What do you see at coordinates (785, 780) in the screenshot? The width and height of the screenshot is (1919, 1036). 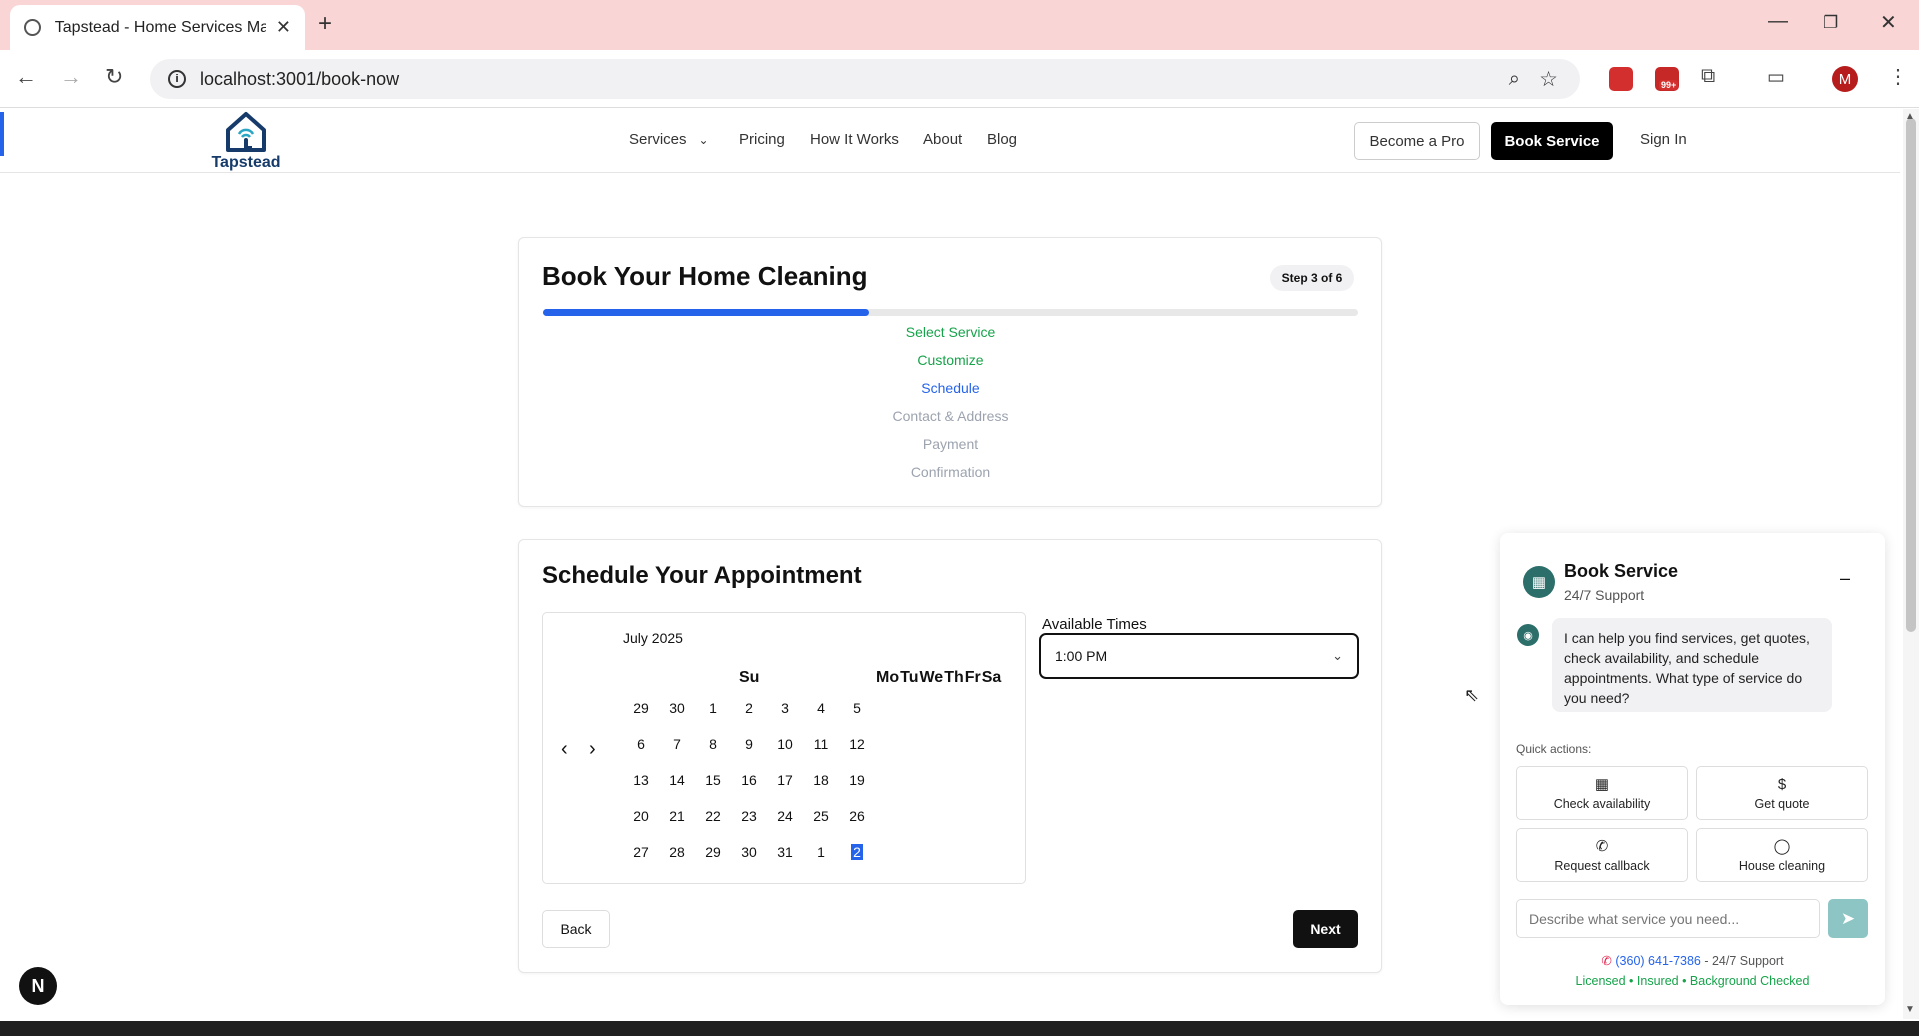 I see `calendar-day: 17` at bounding box center [785, 780].